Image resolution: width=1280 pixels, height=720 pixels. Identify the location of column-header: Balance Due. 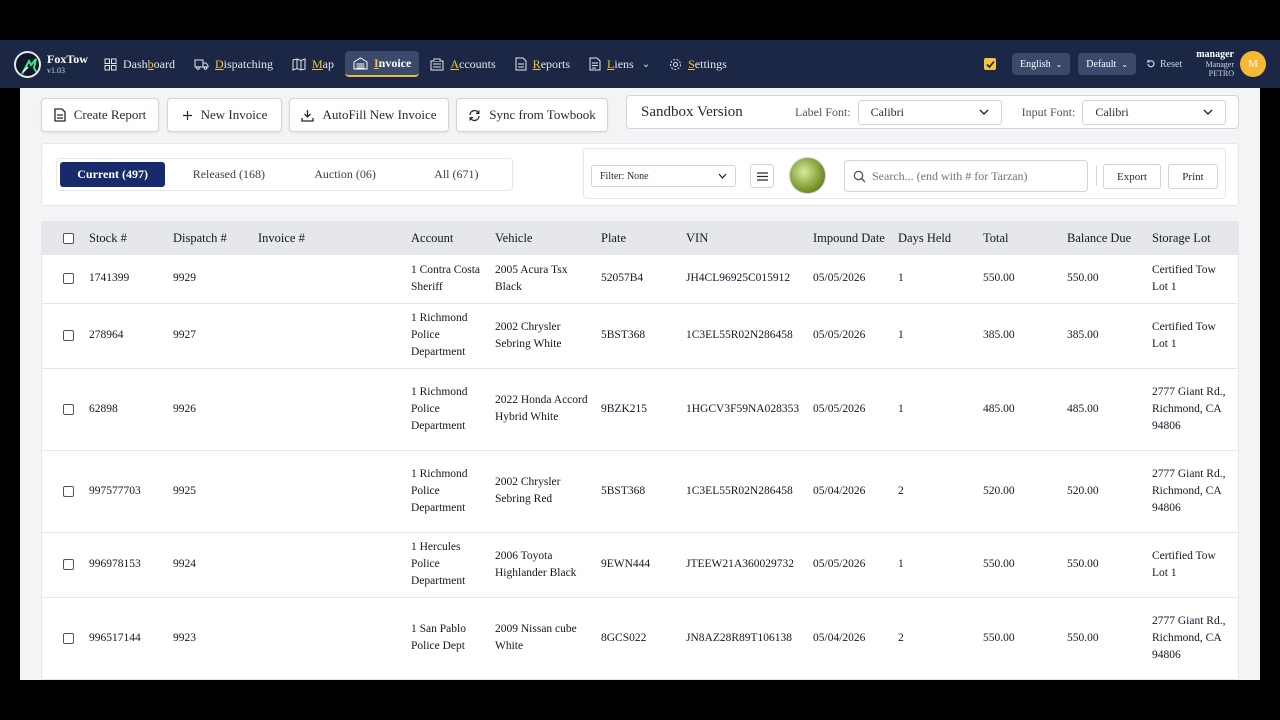
(1103, 238).